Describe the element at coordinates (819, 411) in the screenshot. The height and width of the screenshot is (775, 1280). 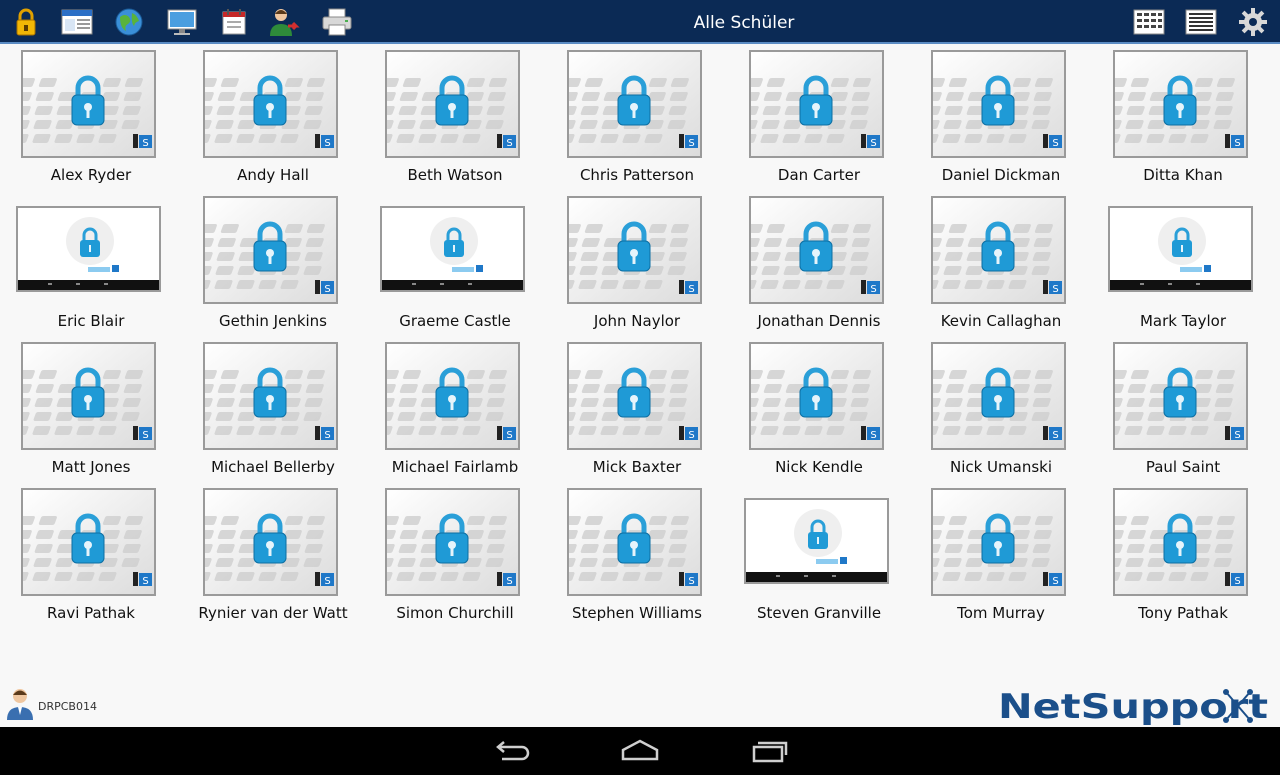
I see `student-tile: S Nick Kendle` at that location.